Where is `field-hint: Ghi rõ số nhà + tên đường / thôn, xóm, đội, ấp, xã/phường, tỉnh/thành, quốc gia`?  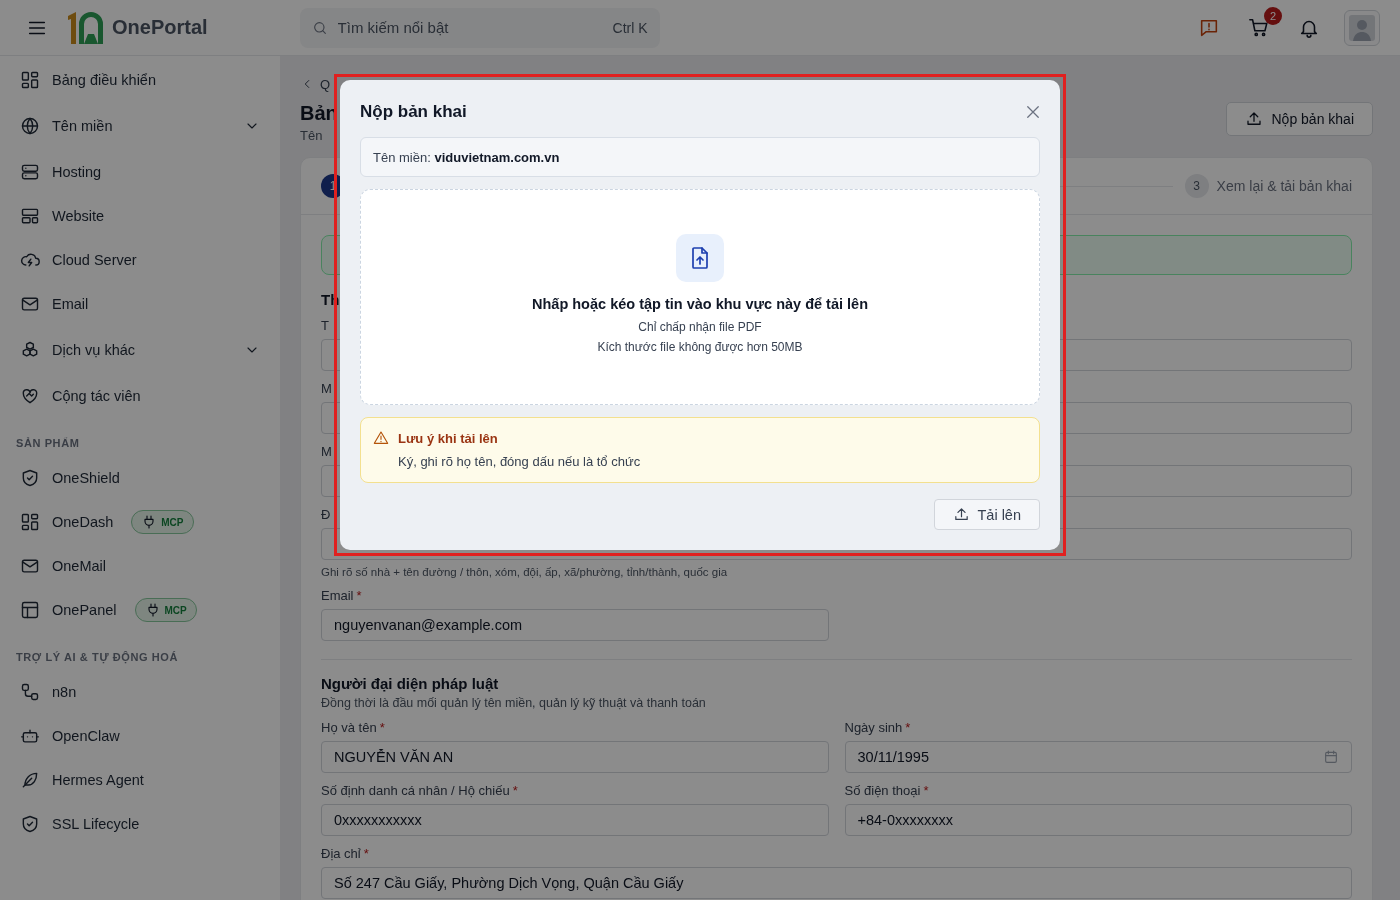
field-hint: Ghi rõ số nhà + tên đường / thôn, xóm, đội, ấp, xã/phường, tỉnh/thành, quốc gia is located at coordinates (525, 572).